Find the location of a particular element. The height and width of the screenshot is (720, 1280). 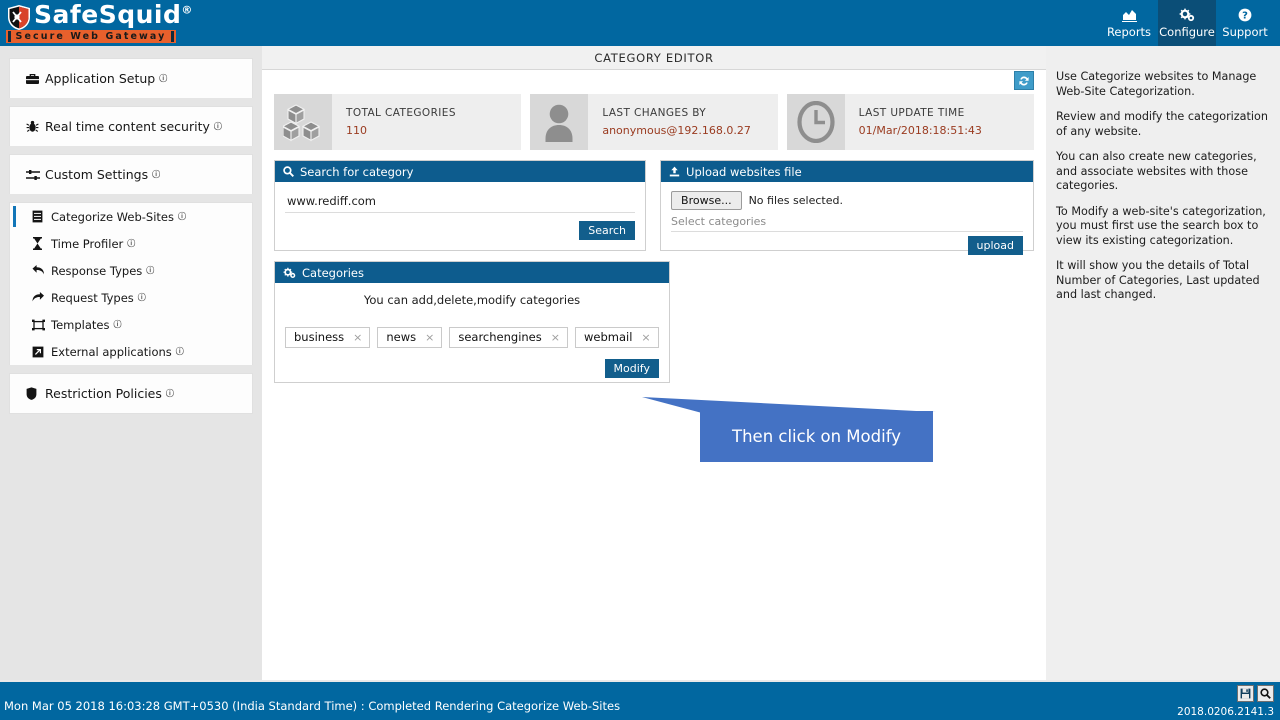

sidebar-item-categorize-websites: Categorize Web-Sites ⓘ is located at coordinates (131, 216).